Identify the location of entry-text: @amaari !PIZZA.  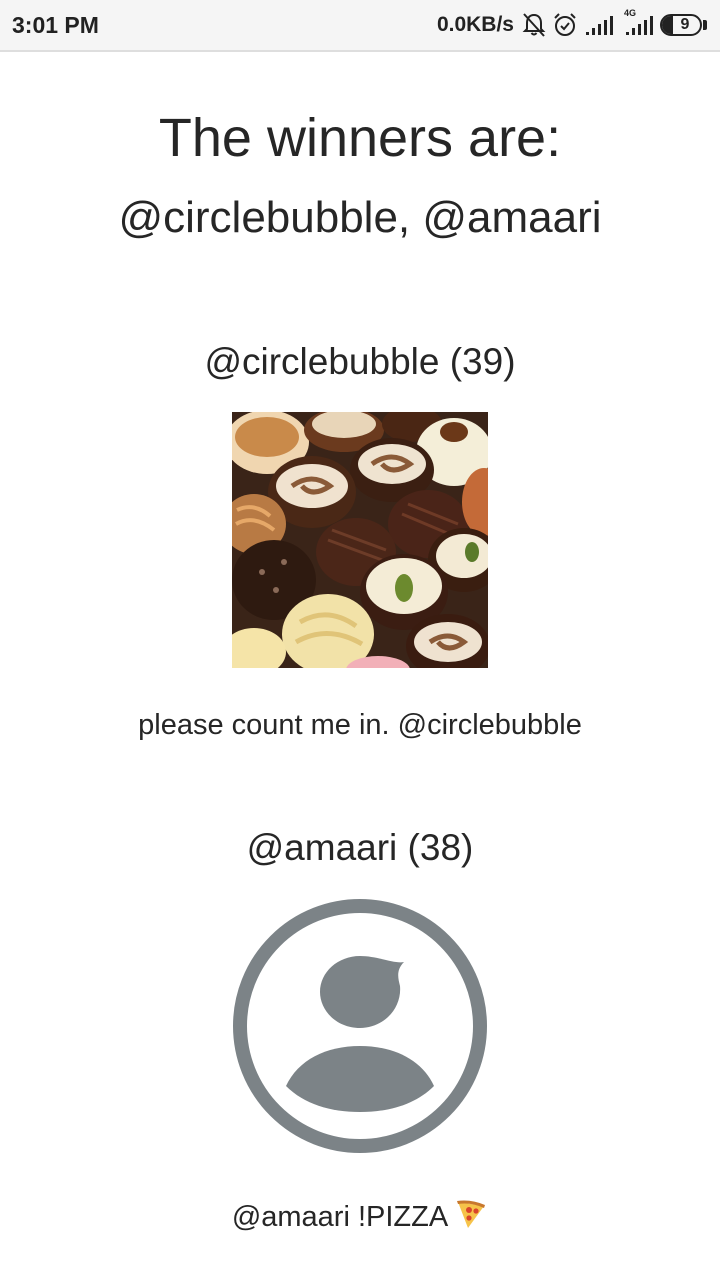
(360, 1217).